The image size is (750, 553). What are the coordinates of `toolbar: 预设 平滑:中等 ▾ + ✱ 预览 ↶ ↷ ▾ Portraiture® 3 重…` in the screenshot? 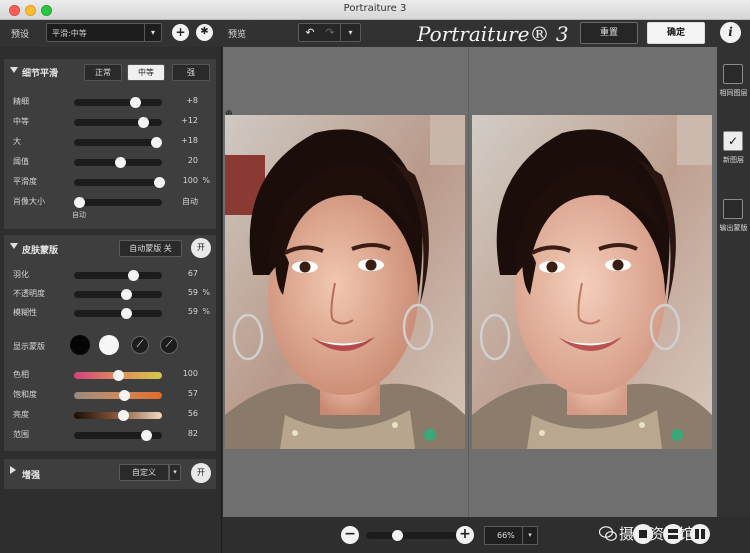 It's located at (375, 33).